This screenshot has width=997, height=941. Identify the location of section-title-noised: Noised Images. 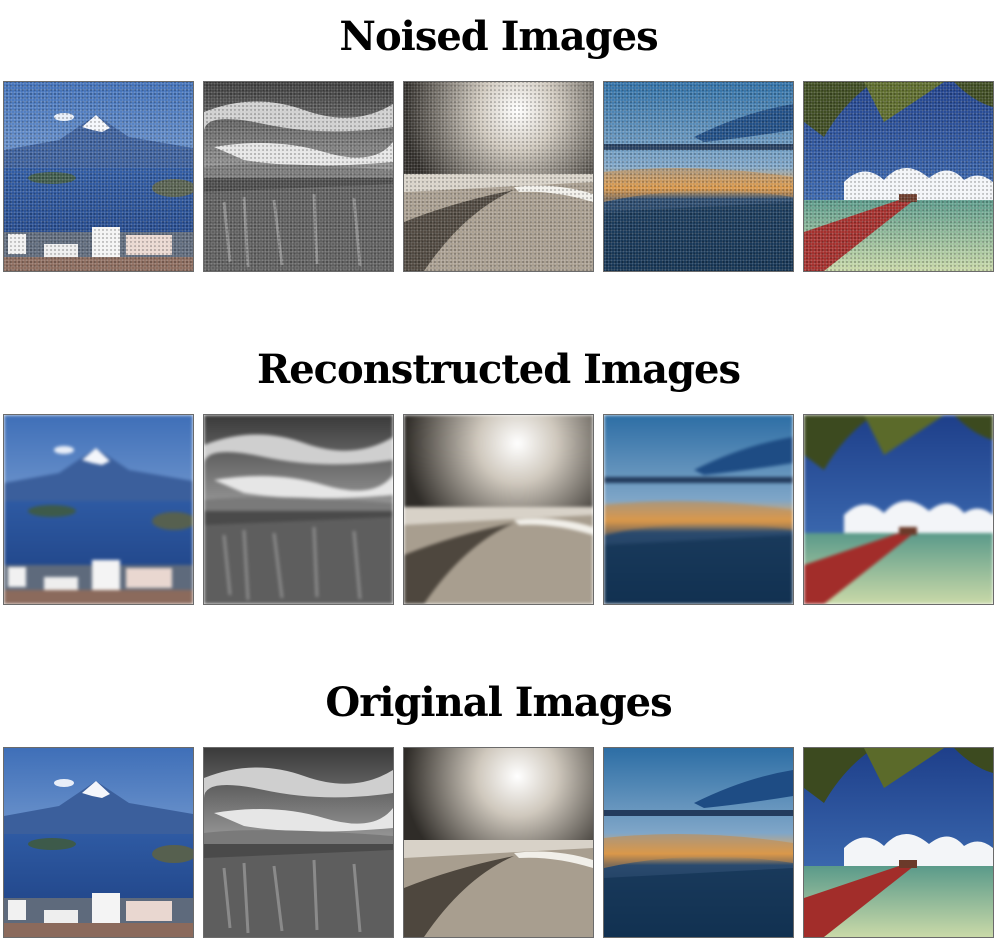
(498, 36).